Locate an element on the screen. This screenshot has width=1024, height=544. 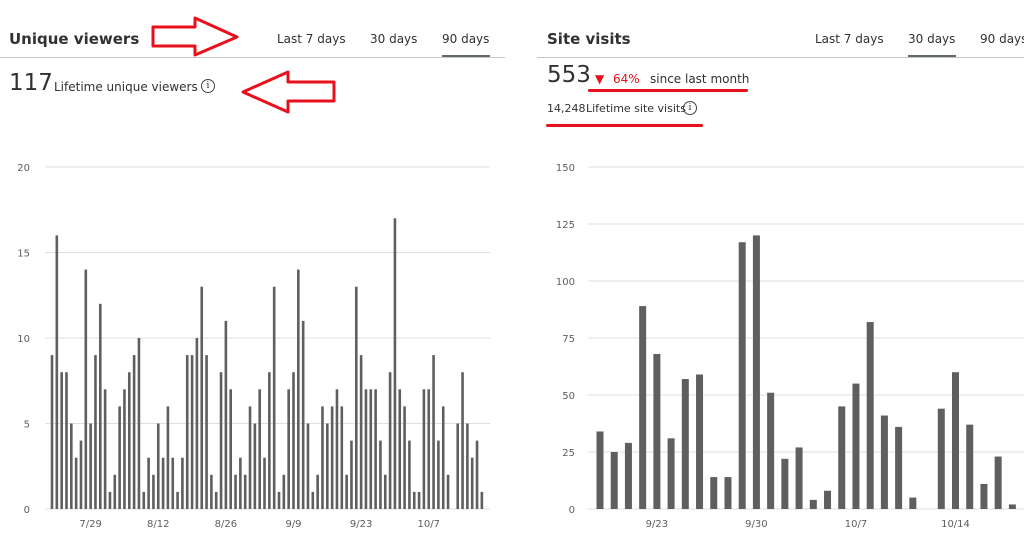
y-tick-label: 100 is located at coordinates (565, 282).